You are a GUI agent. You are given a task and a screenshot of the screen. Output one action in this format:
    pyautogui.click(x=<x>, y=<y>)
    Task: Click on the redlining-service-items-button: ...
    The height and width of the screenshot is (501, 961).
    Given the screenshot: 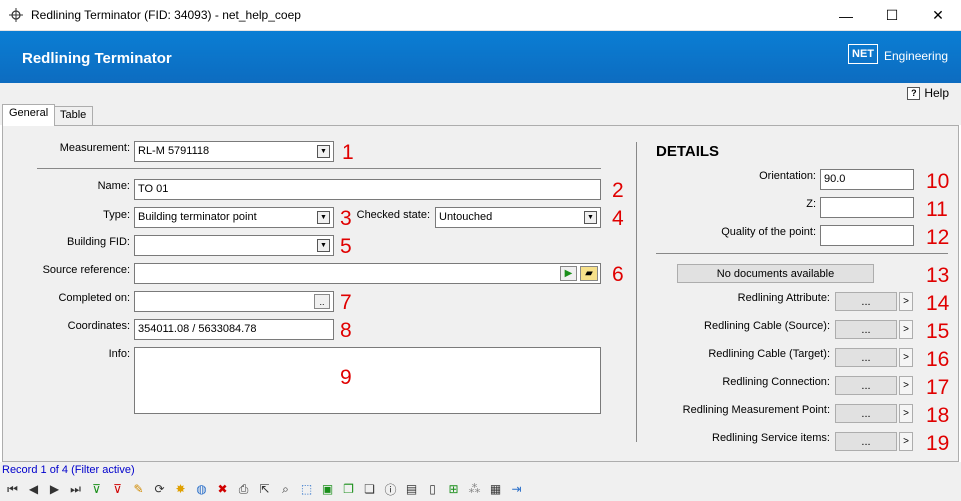 What is the action you would take?
    pyautogui.click(x=866, y=441)
    